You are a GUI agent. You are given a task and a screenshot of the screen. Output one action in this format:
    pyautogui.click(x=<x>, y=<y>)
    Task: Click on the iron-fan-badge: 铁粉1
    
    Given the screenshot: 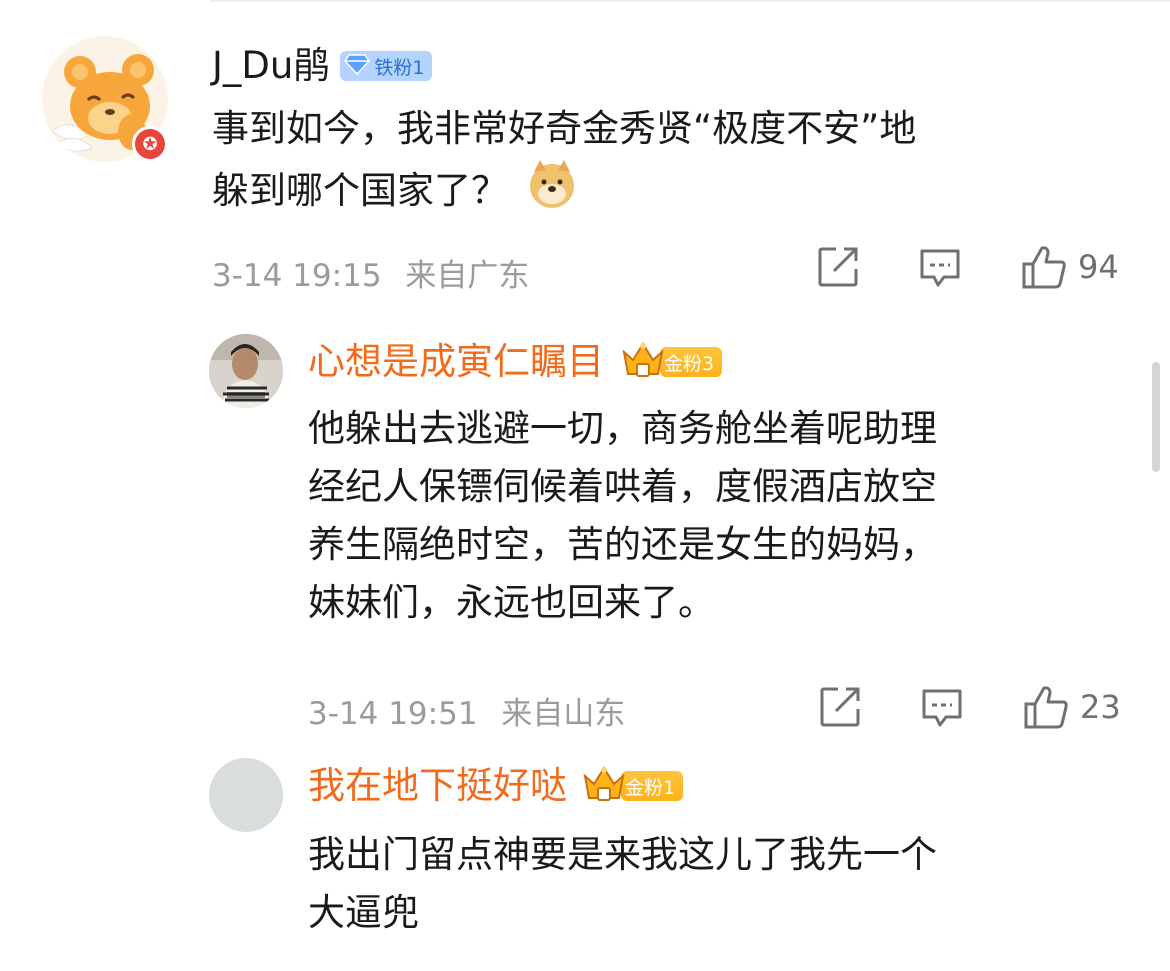 What is the action you would take?
    pyautogui.click(x=386, y=66)
    